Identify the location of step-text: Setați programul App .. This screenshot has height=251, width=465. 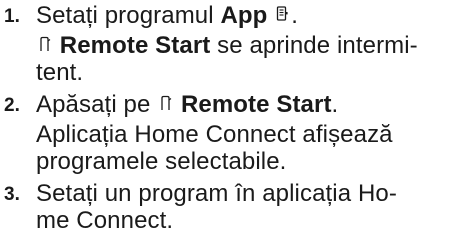
(167, 15).